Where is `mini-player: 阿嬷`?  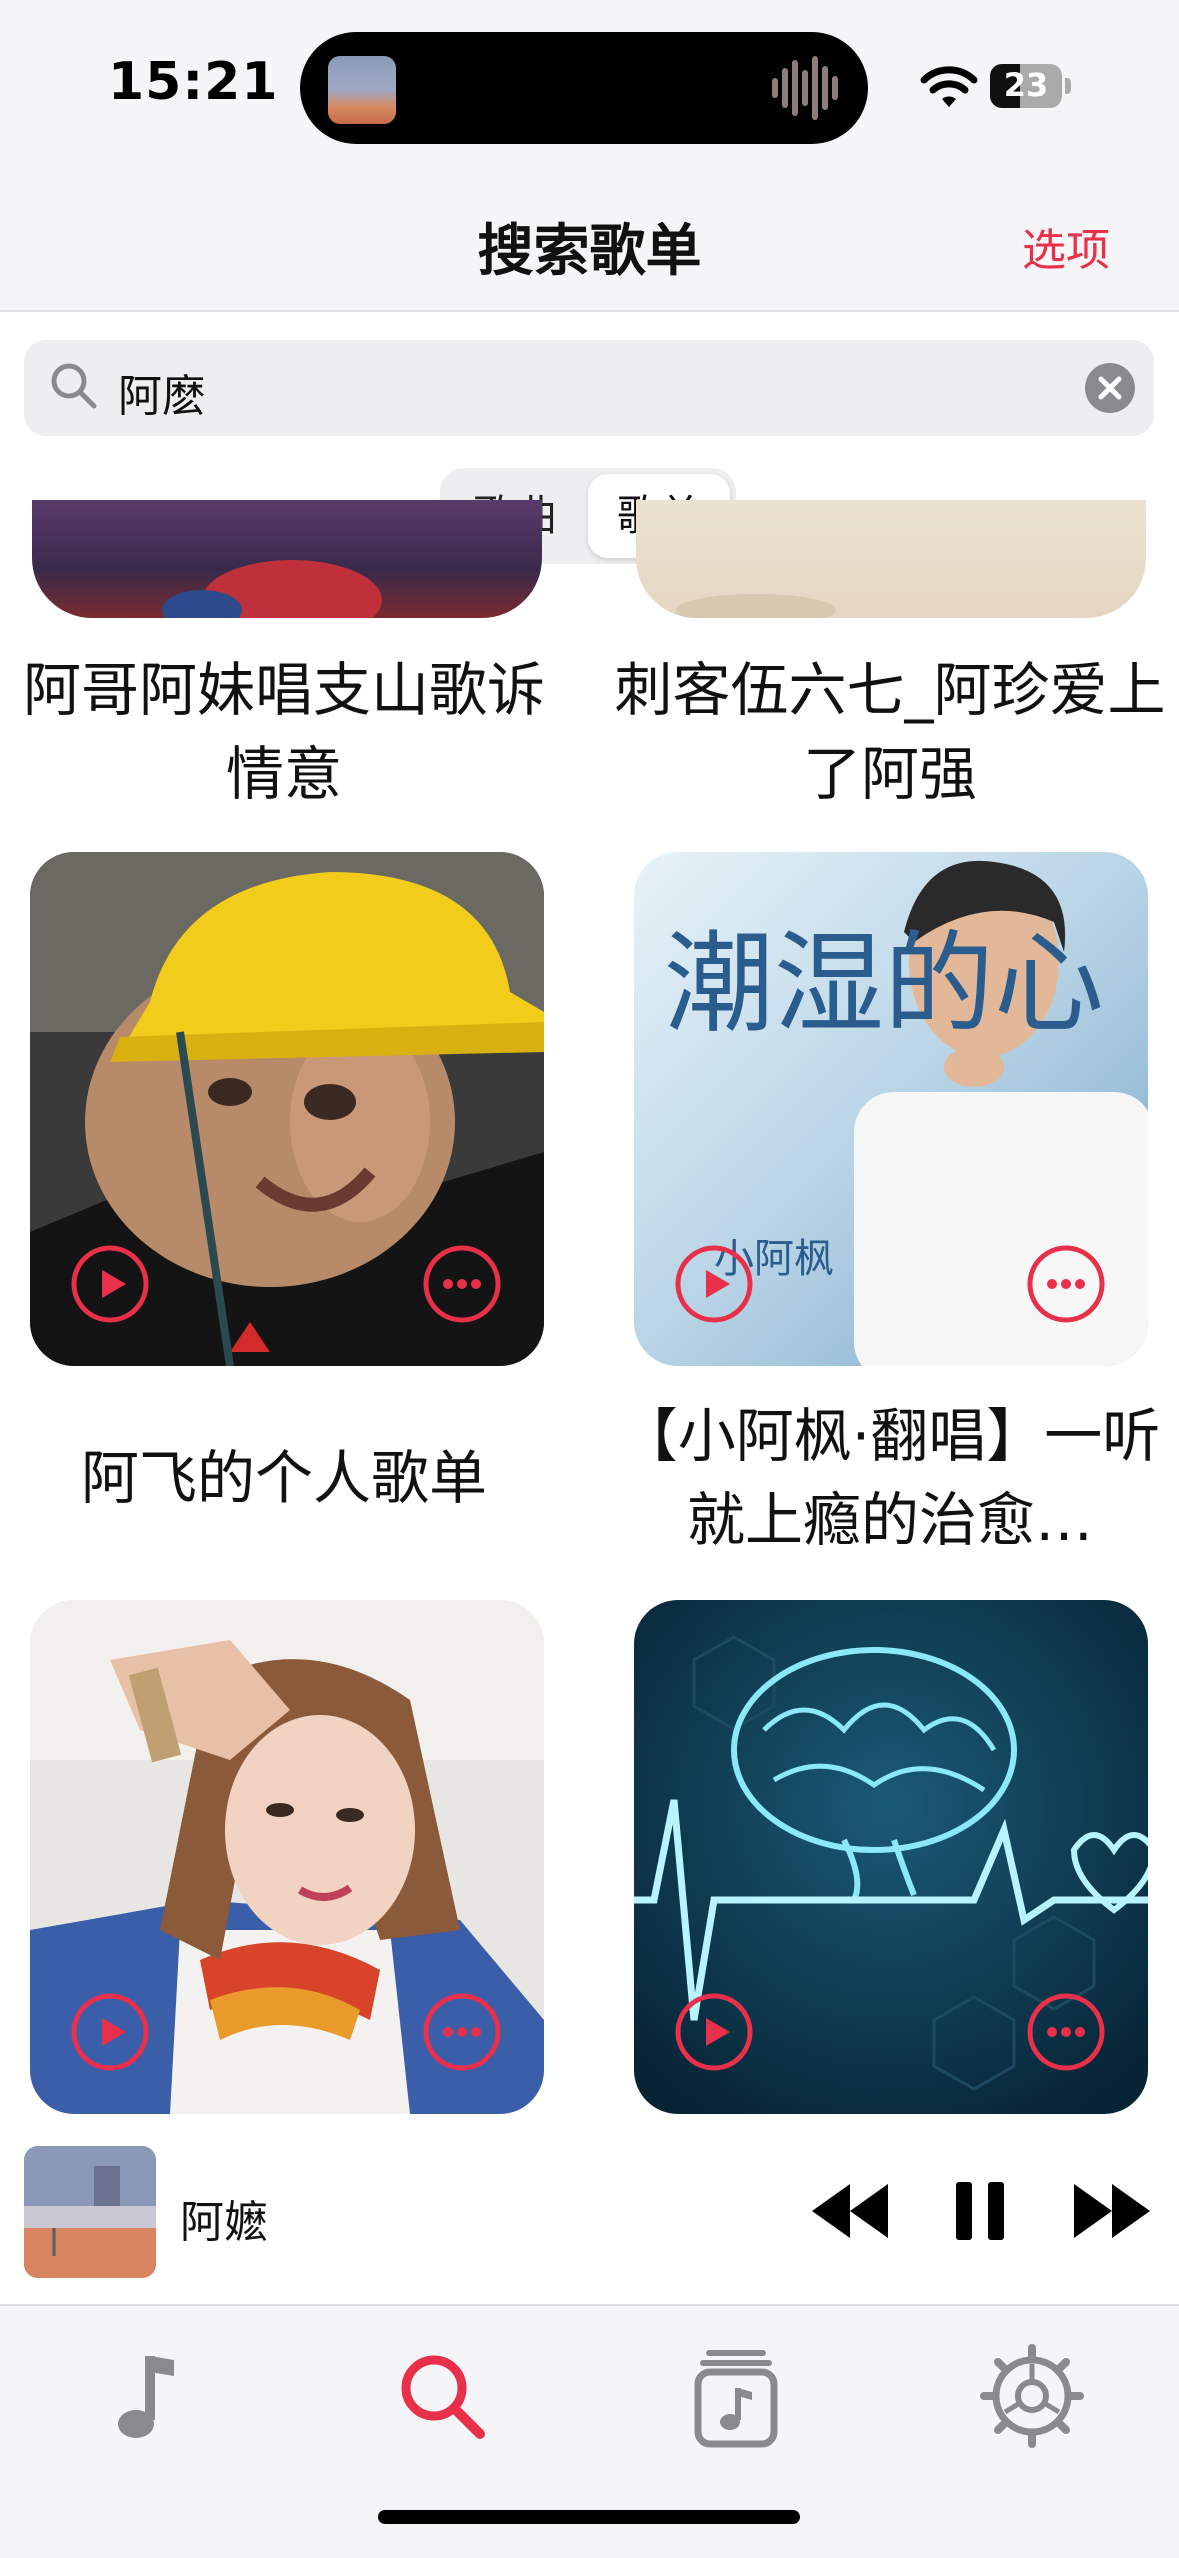 mini-player: 阿嬷 is located at coordinates (589, 2212).